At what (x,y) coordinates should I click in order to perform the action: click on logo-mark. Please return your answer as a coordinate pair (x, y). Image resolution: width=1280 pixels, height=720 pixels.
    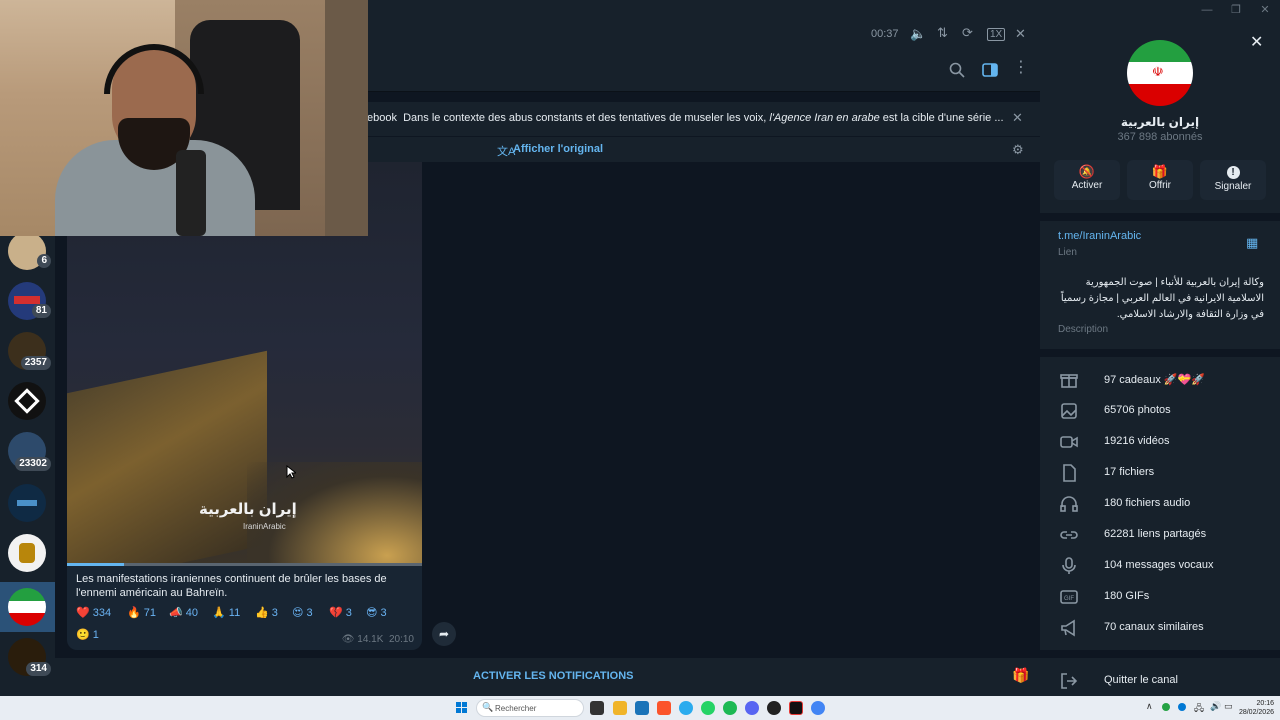
    Looking at the image, I should click on (27, 503).